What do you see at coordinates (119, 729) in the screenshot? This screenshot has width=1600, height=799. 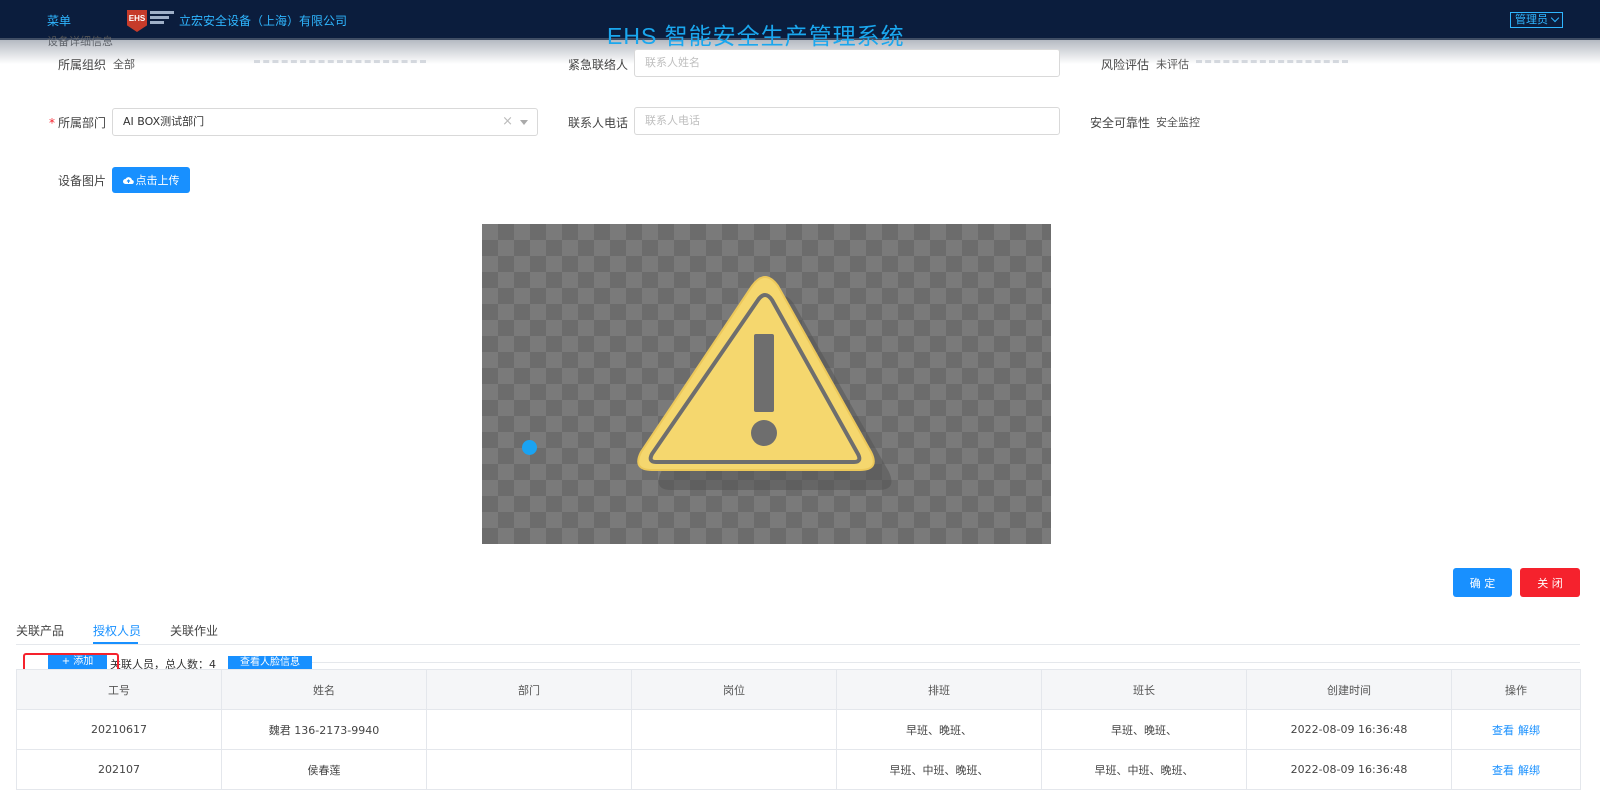 I see `cell-id: 20210617` at bounding box center [119, 729].